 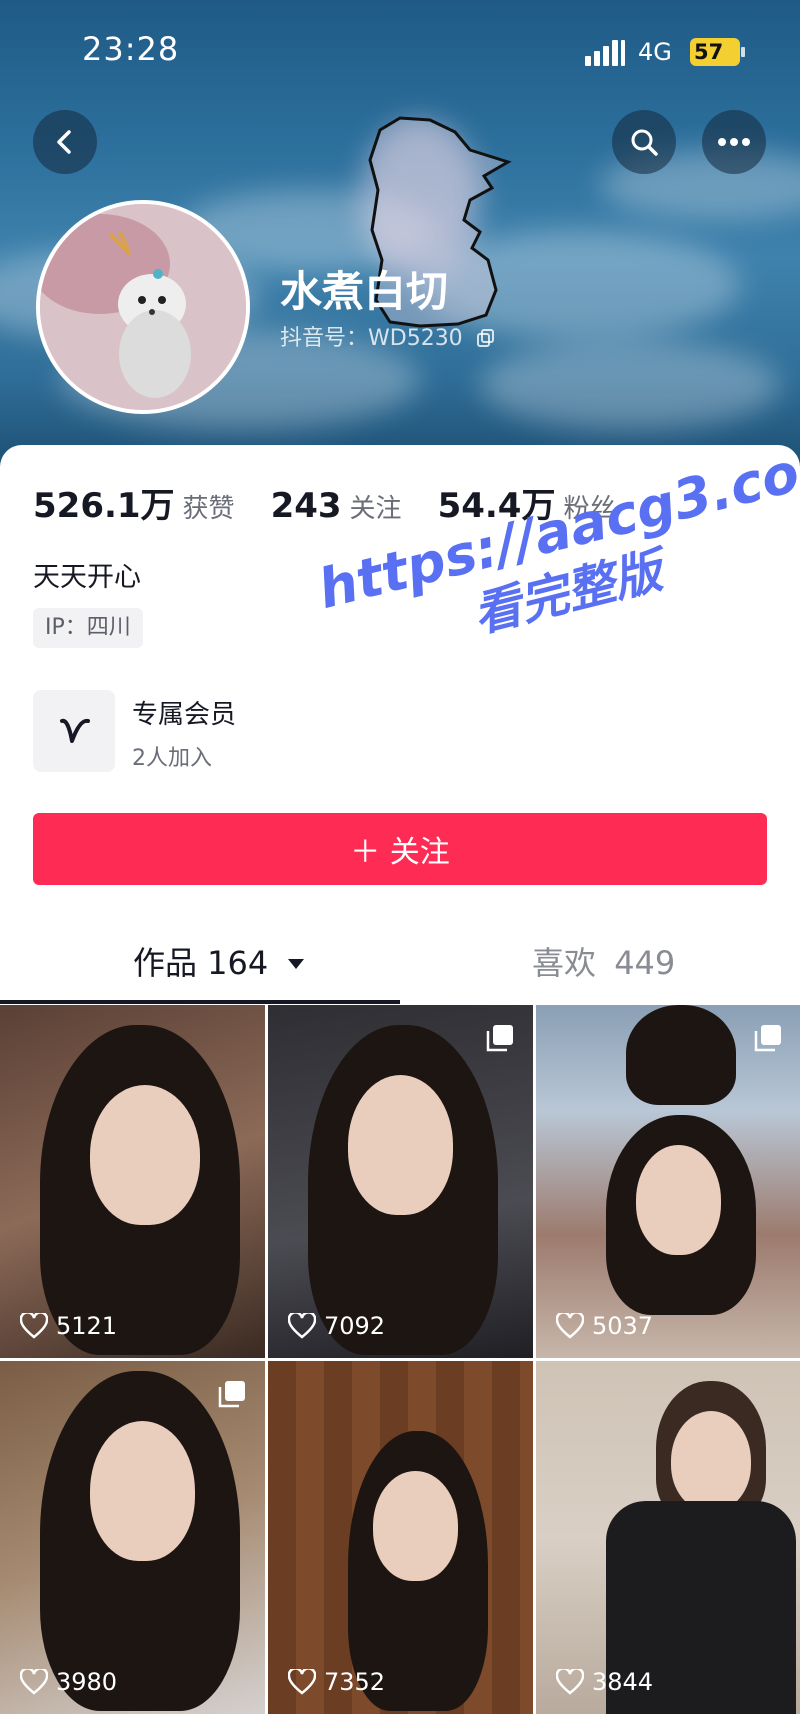 What do you see at coordinates (371, 338) in the screenshot?
I see `profile-id-text: 抖音号：WD5230` at bounding box center [371, 338].